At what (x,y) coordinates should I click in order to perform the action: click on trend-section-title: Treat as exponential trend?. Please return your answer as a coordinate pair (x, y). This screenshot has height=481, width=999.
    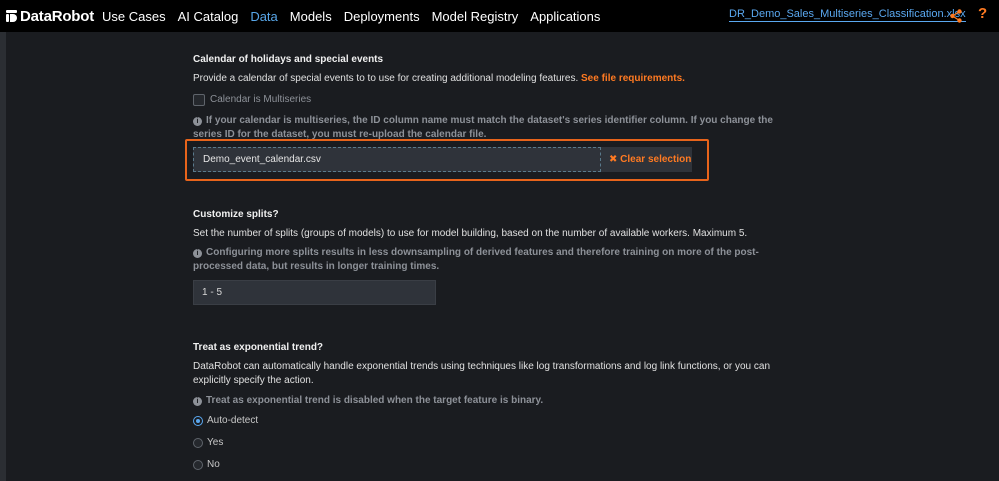
    Looking at the image, I should click on (258, 347).